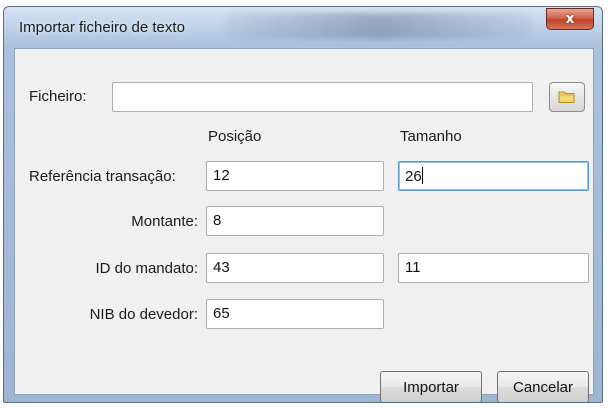  I want to click on close-icon: x, so click(570, 19).